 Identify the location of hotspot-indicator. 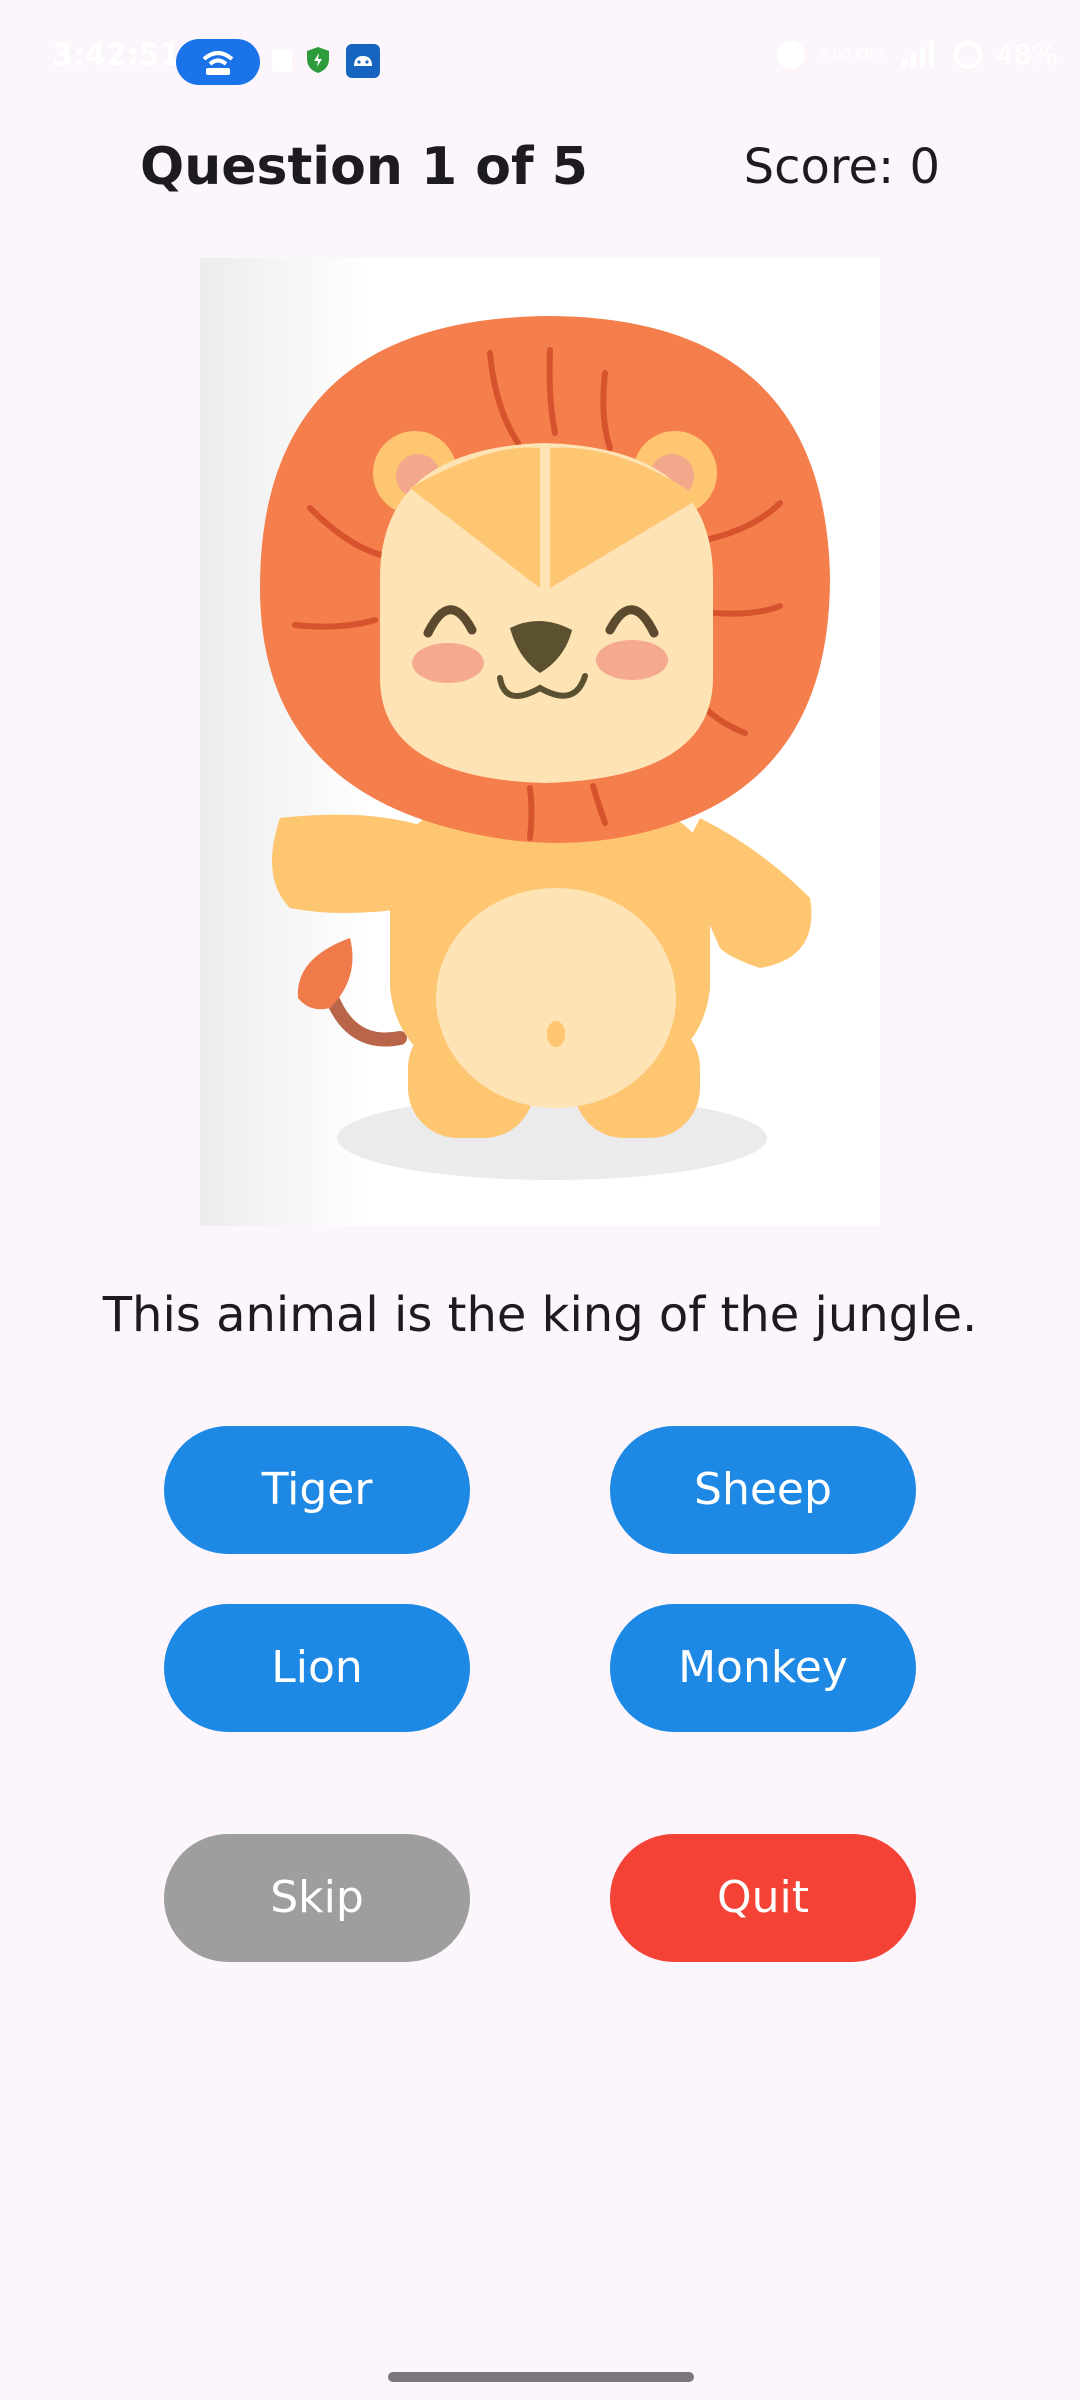
(218, 62).